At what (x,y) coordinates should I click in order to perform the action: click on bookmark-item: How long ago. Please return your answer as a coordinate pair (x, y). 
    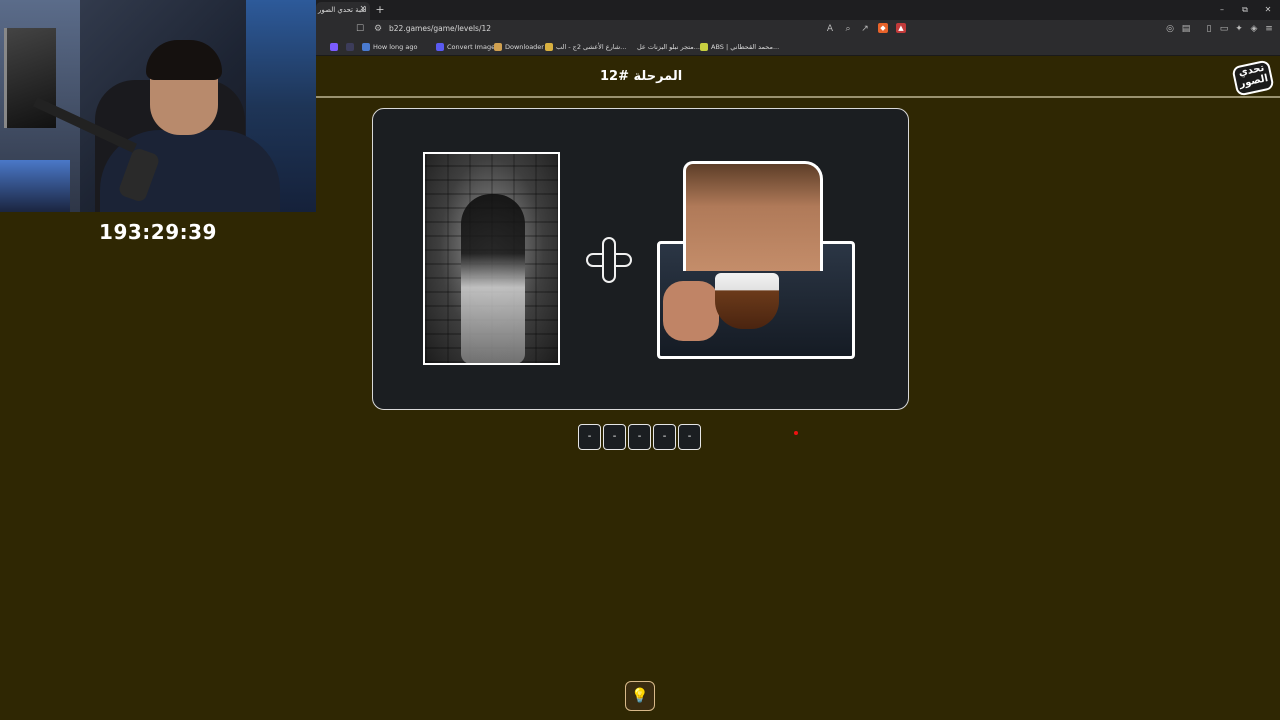
    Looking at the image, I should click on (389, 47).